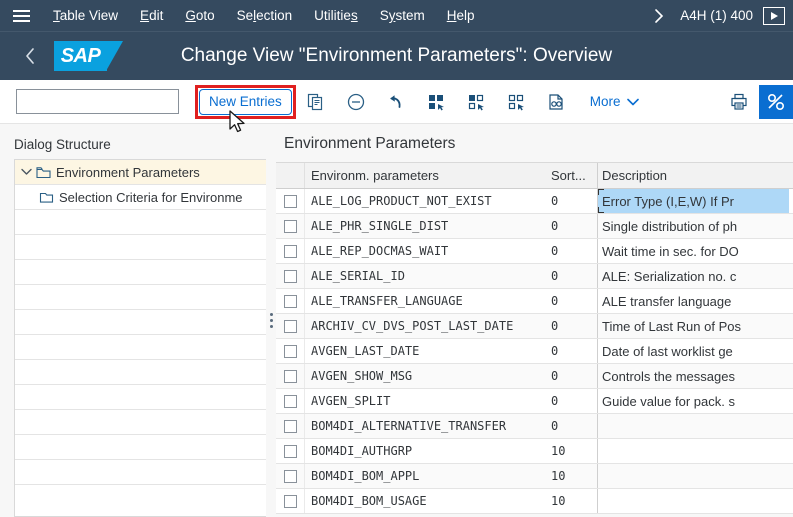 The image size is (793, 517). What do you see at coordinates (695, 251) in the screenshot?
I see `cell-description: Wait time in sec. for DO` at bounding box center [695, 251].